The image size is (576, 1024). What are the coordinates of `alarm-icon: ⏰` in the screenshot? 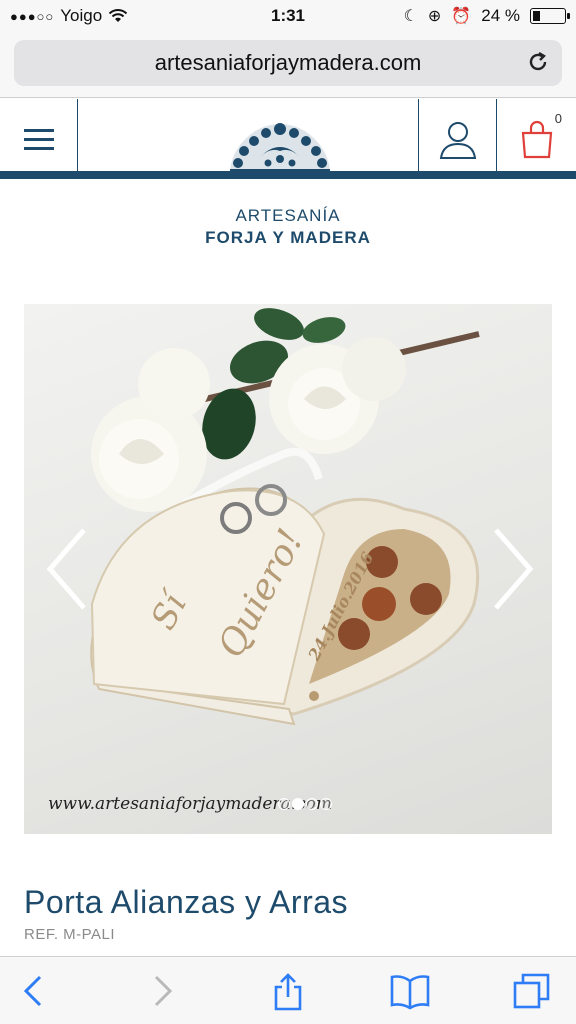 It's located at (461, 16).